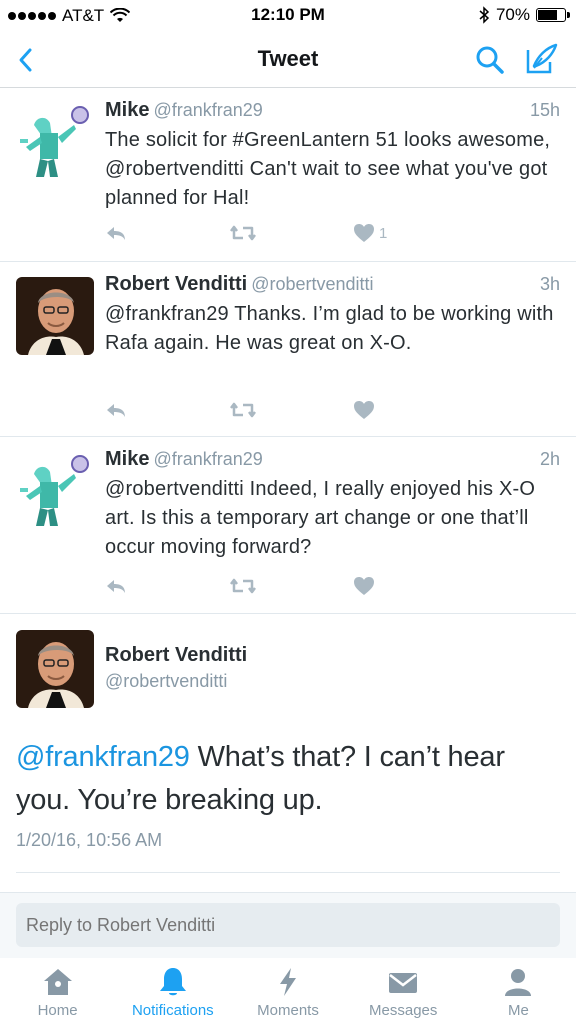 The width and height of the screenshot is (576, 1024). What do you see at coordinates (57, 982) in the screenshot?
I see `home-icon` at bounding box center [57, 982].